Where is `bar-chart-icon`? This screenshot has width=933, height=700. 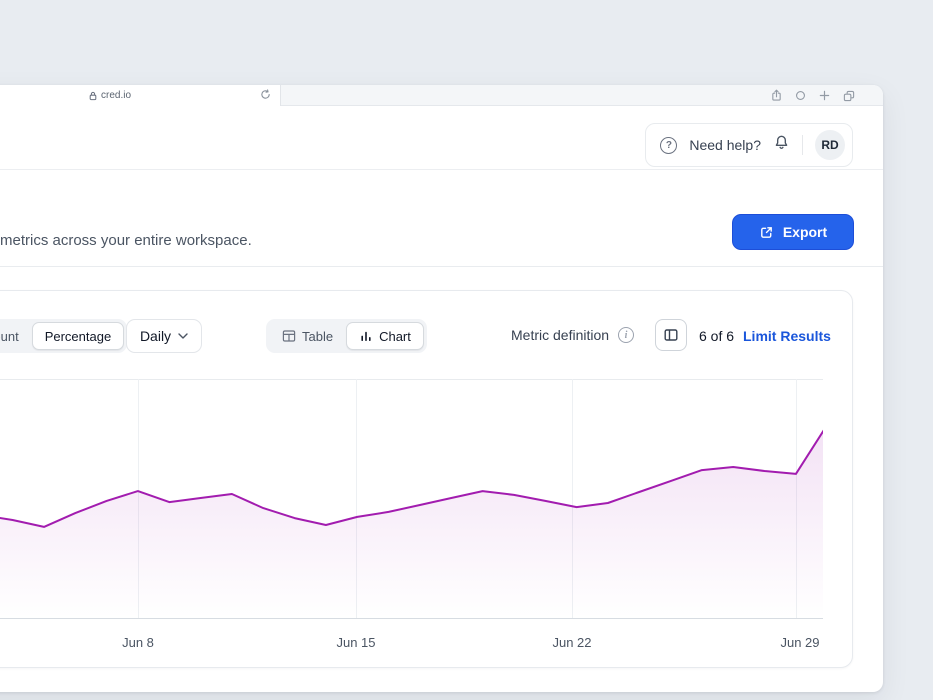
bar-chart-icon is located at coordinates (366, 336).